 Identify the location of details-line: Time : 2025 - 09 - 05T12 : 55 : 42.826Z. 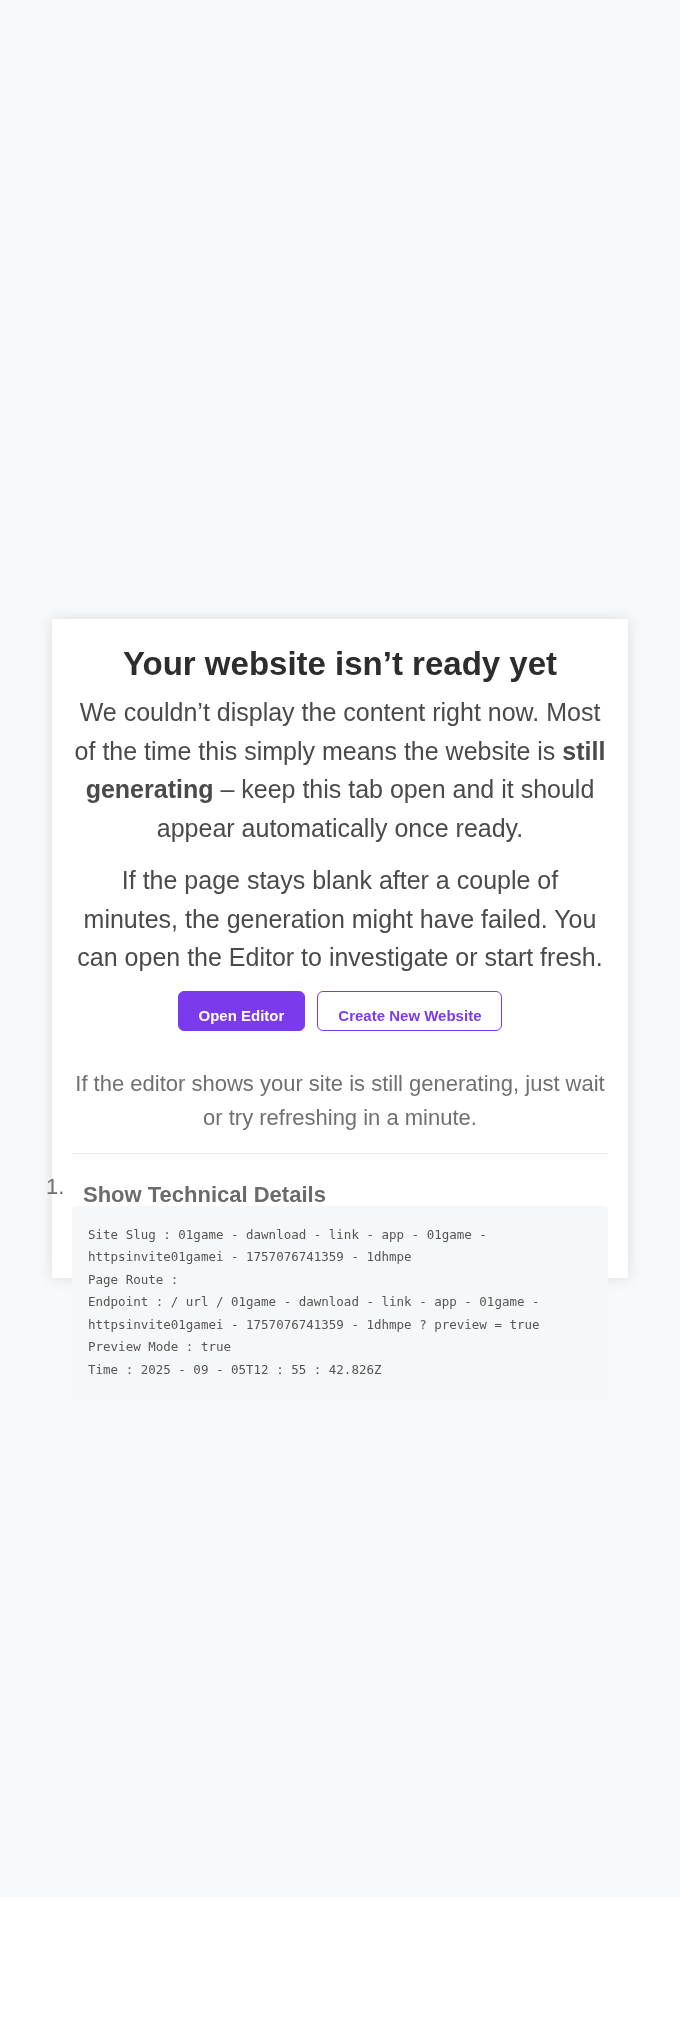
(235, 1369).